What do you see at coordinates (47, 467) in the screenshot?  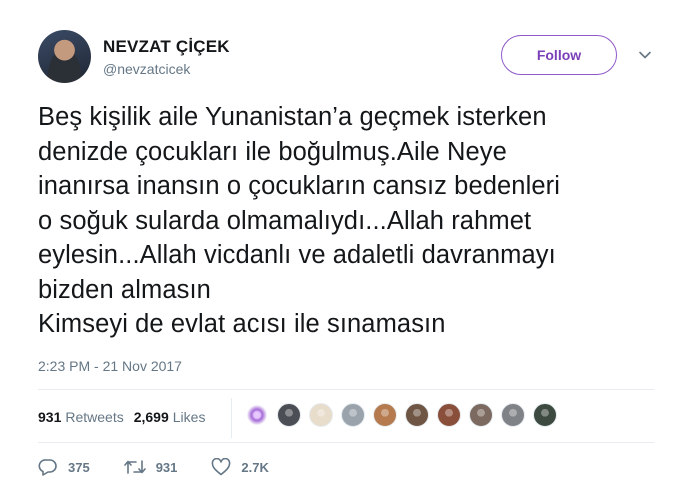 I see `reply-icon` at bounding box center [47, 467].